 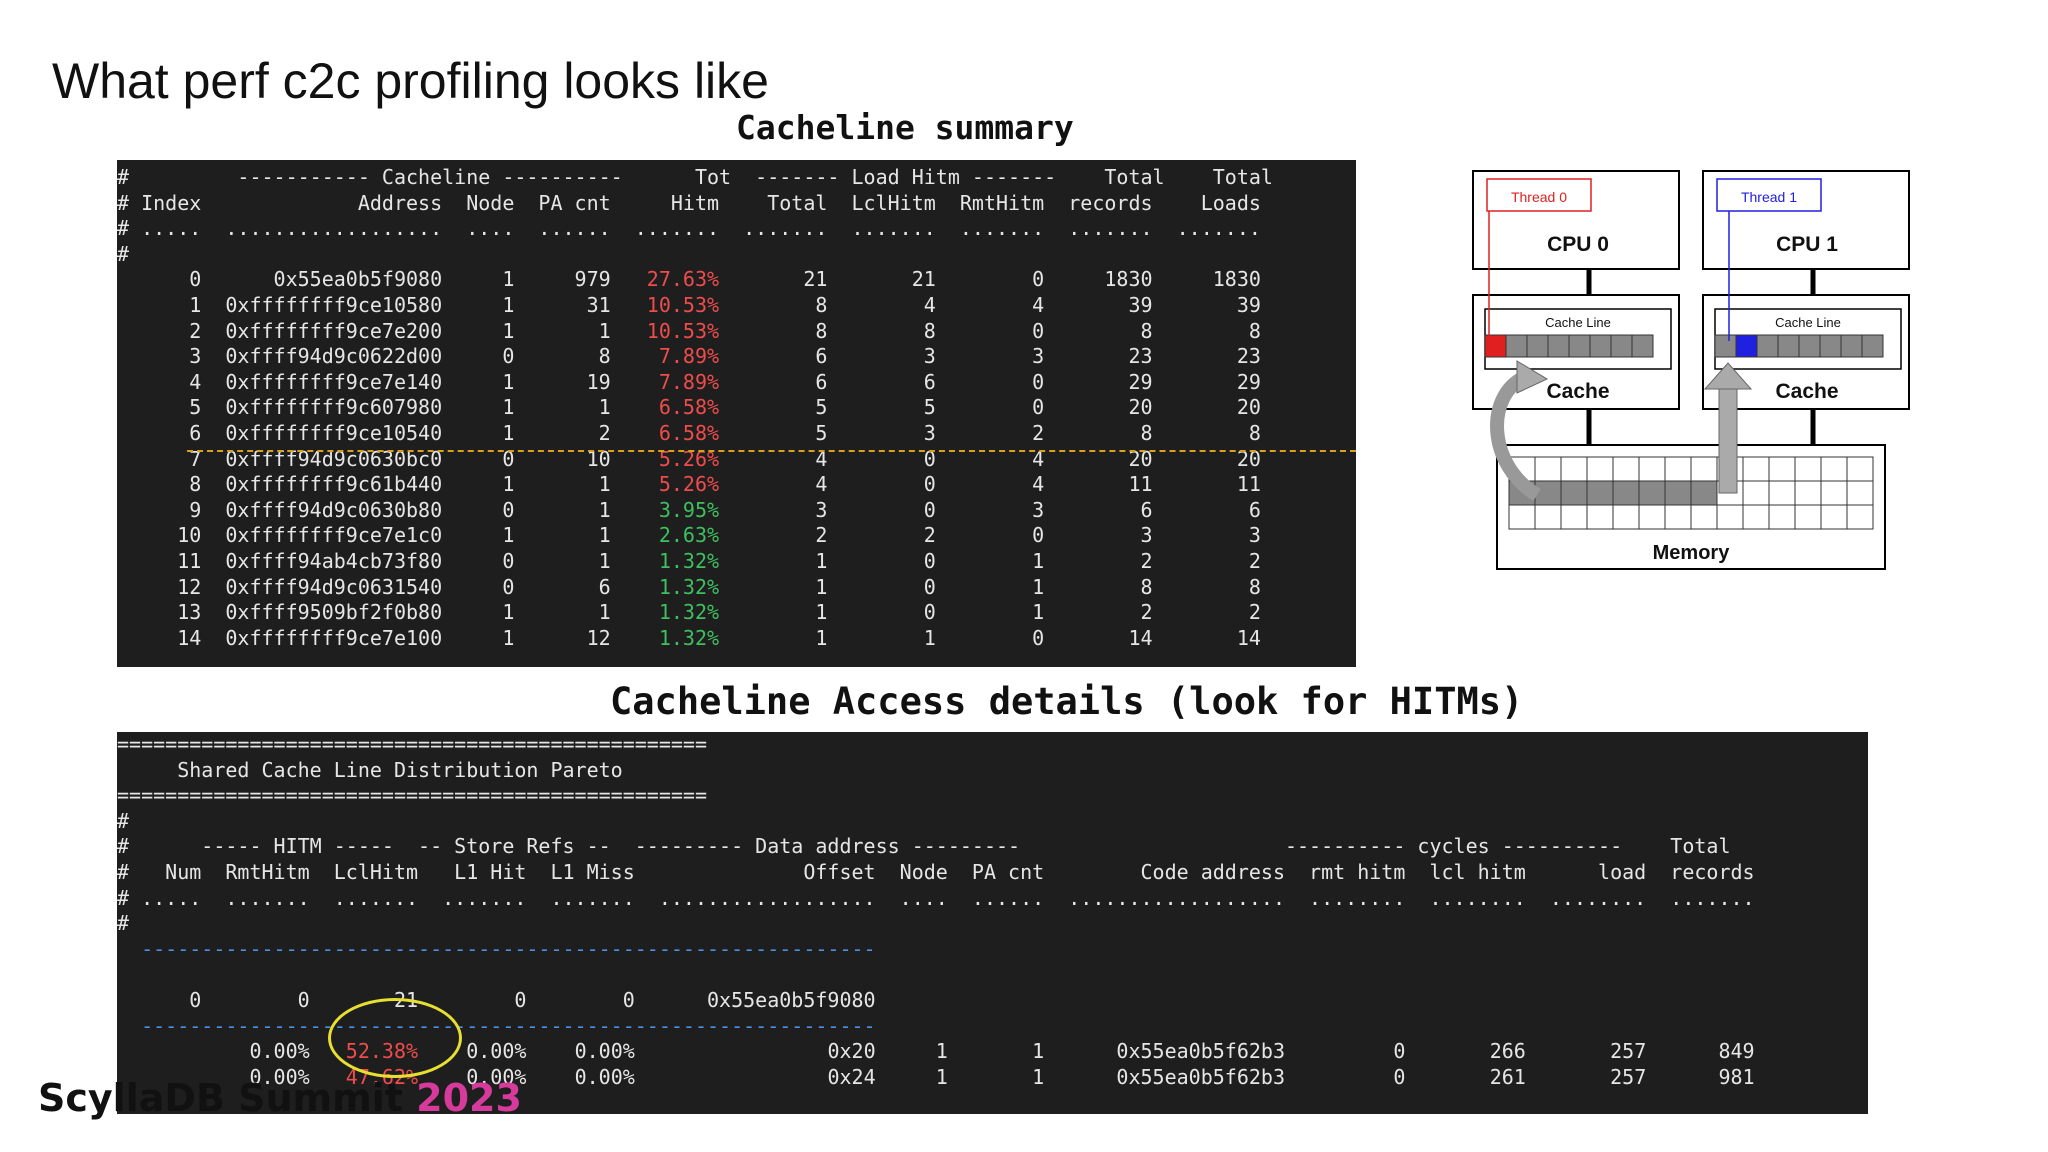 I want to click on brand-footer: ScyllaDB Summit 2023, so click(x=280, y=1098).